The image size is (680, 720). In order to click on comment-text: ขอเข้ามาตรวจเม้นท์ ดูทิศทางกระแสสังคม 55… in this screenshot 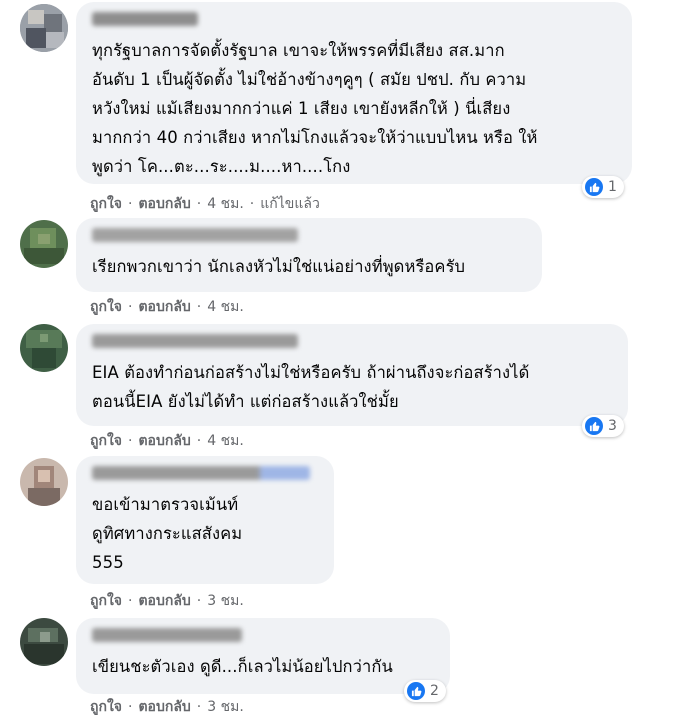, I will do `click(167, 533)`.